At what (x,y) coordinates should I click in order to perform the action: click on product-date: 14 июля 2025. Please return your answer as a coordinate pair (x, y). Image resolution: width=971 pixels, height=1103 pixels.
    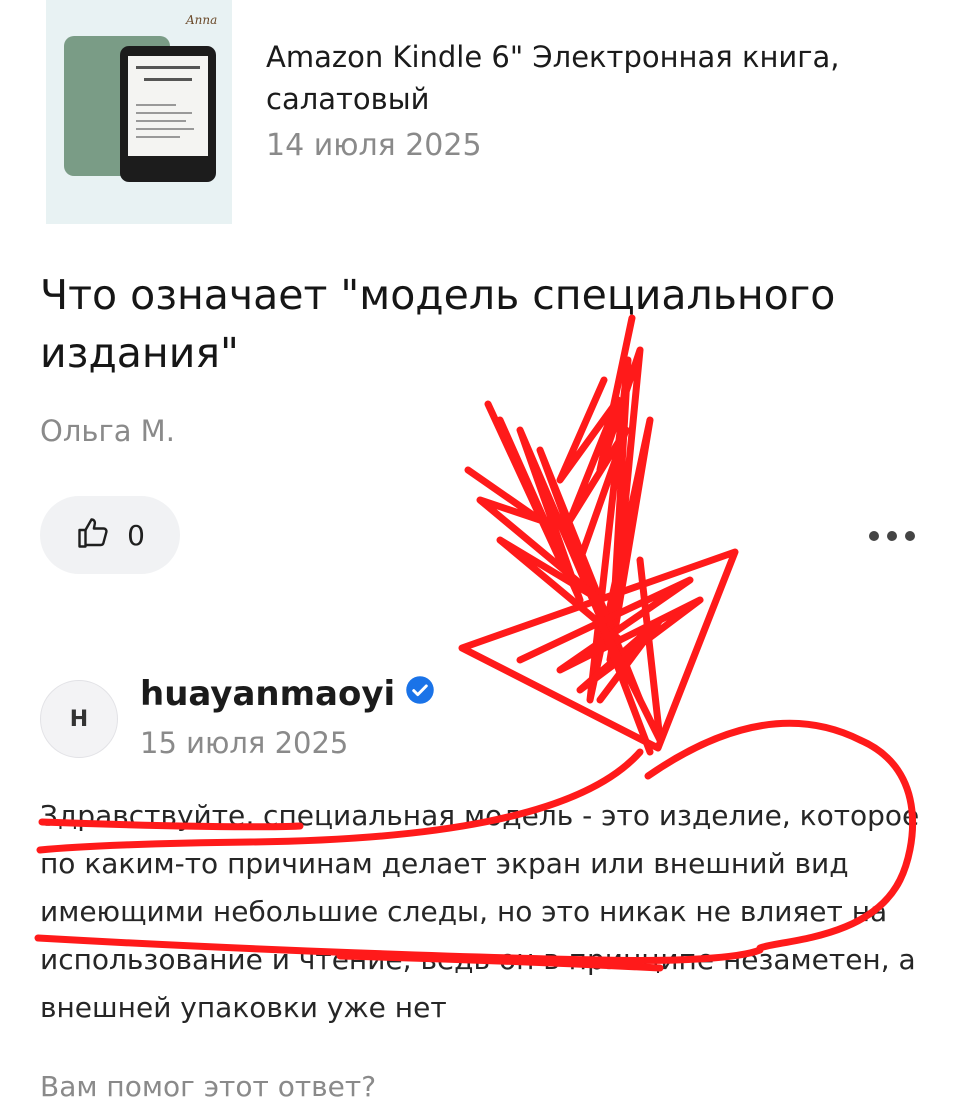
    Looking at the image, I should click on (374, 145).